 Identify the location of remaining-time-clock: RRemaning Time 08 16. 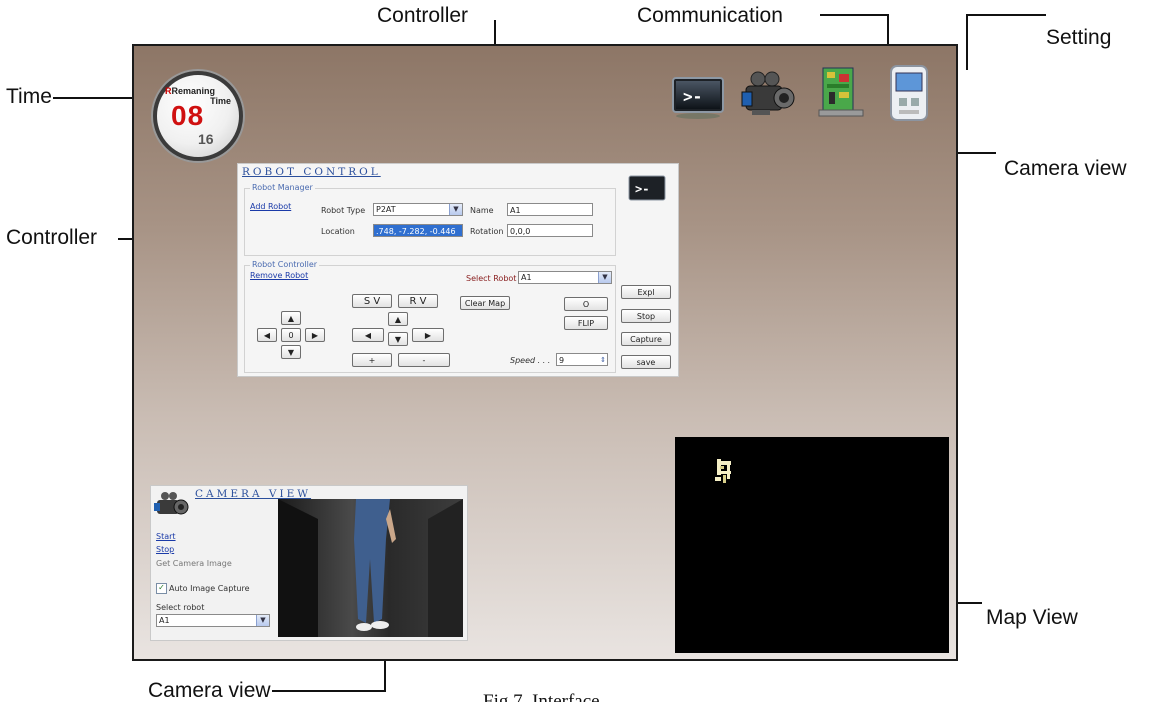
(198, 116).